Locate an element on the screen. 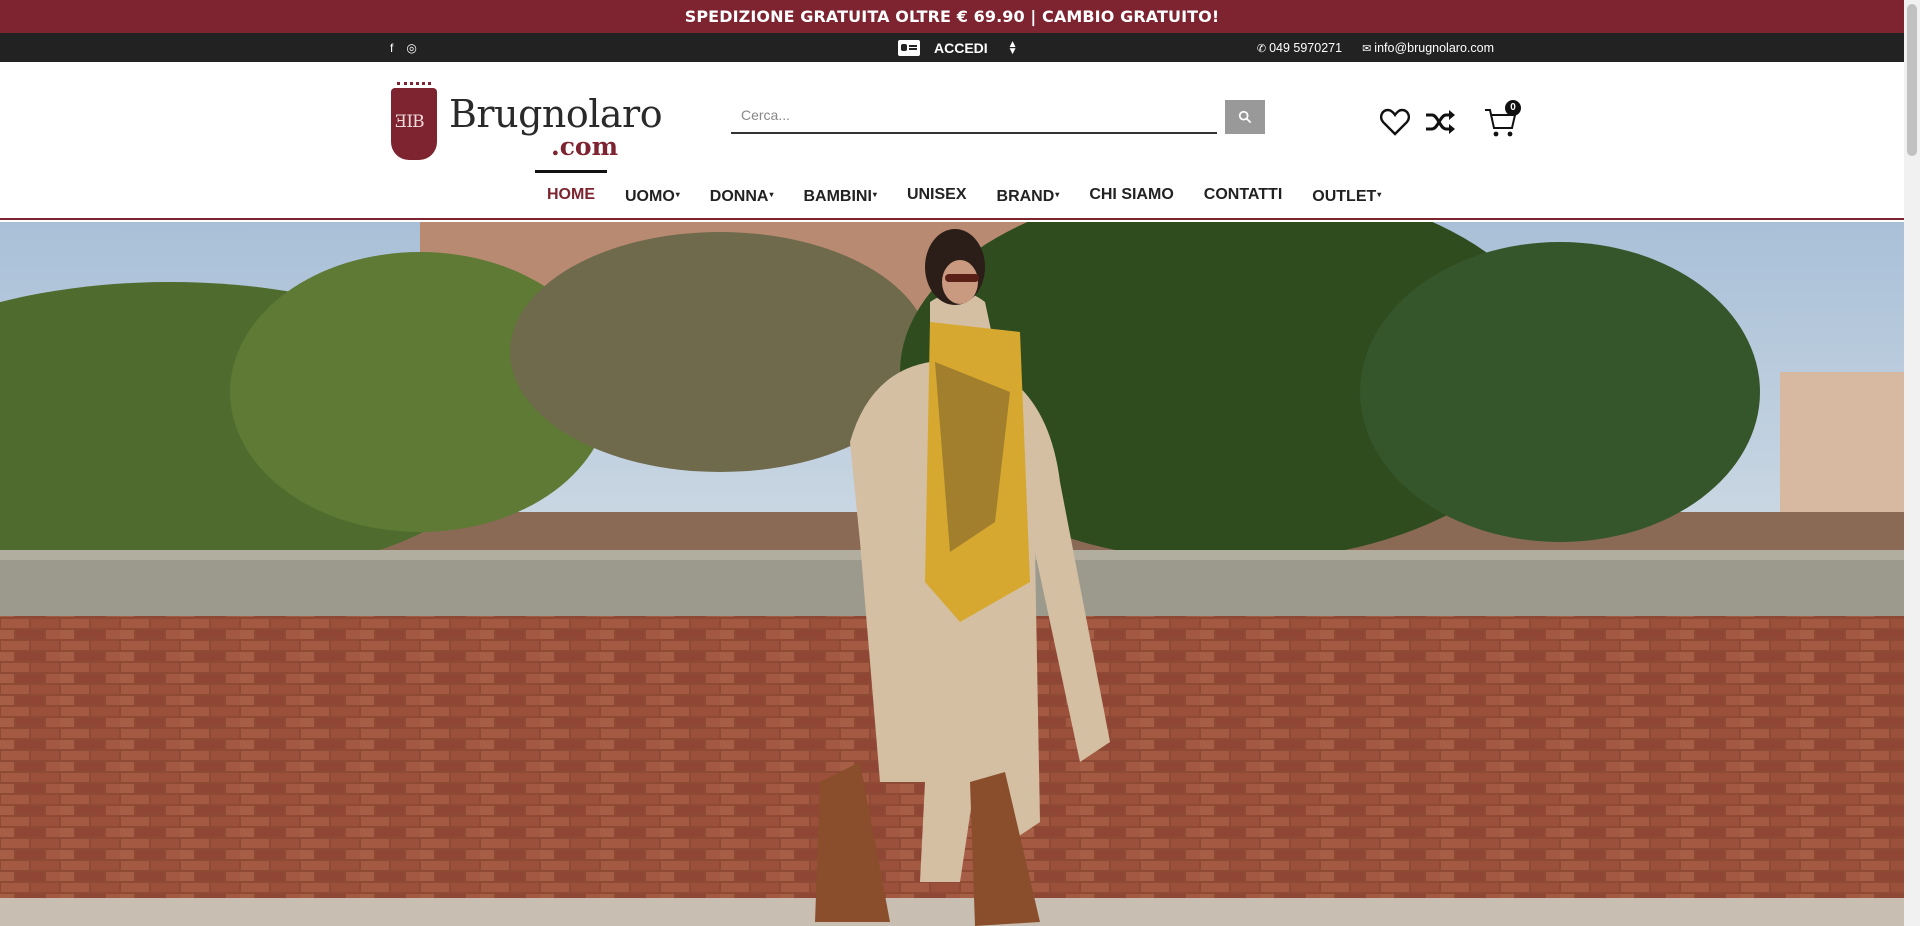  search-bar is located at coordinates (974, 117).